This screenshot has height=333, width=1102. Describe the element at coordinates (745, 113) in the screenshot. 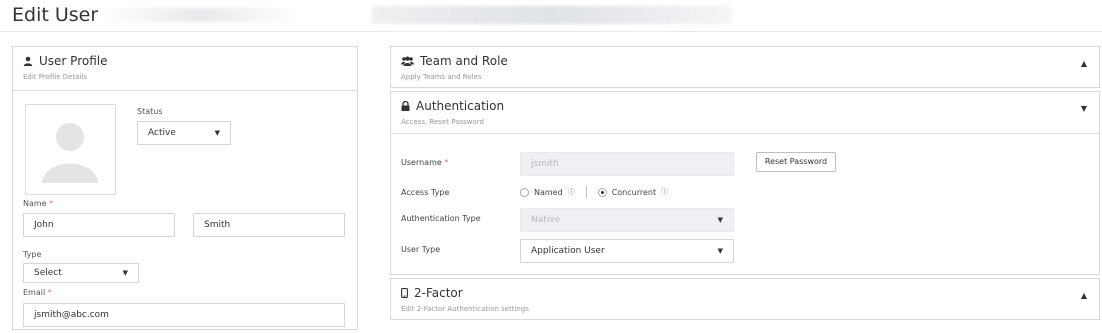

I see `authentication-header: Authentication Access, Reset Password ▼` at that location.